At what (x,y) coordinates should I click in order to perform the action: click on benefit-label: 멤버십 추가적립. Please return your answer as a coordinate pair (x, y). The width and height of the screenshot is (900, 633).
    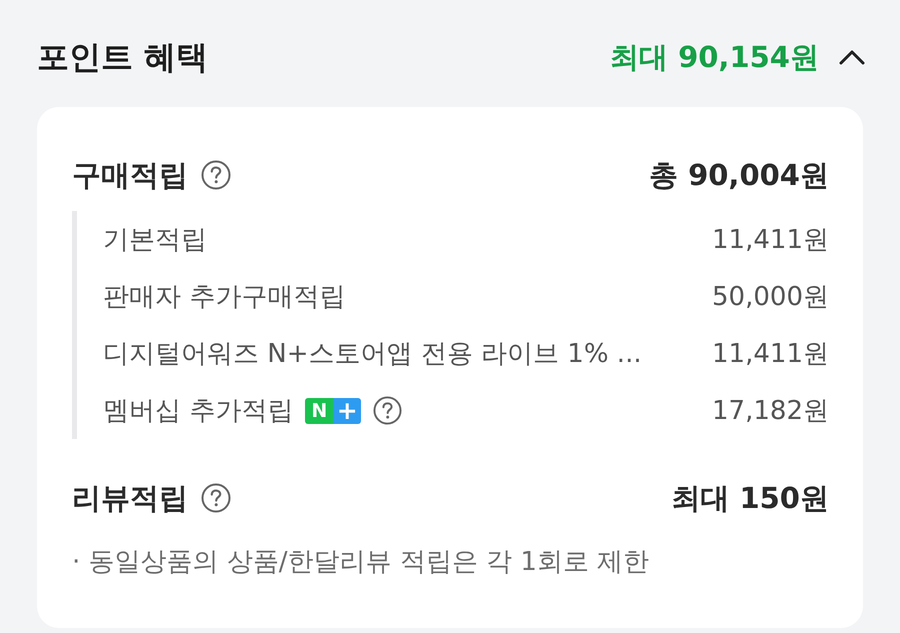
    Looking at the image, I should click on (198, 411).